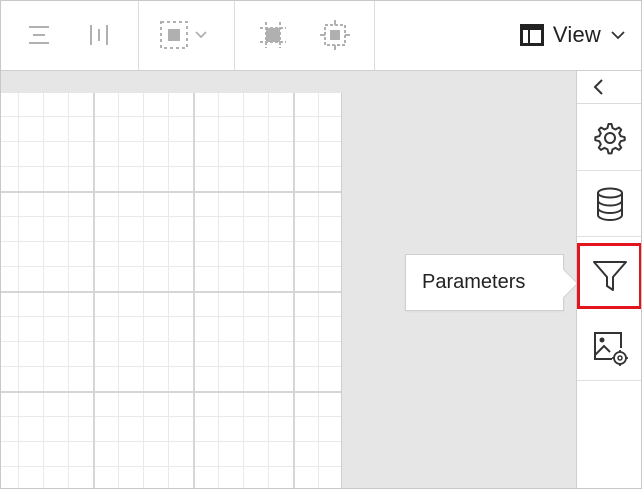 The image size is (642, 489). I want to click on sidebar-item-data, so click(609, 204).